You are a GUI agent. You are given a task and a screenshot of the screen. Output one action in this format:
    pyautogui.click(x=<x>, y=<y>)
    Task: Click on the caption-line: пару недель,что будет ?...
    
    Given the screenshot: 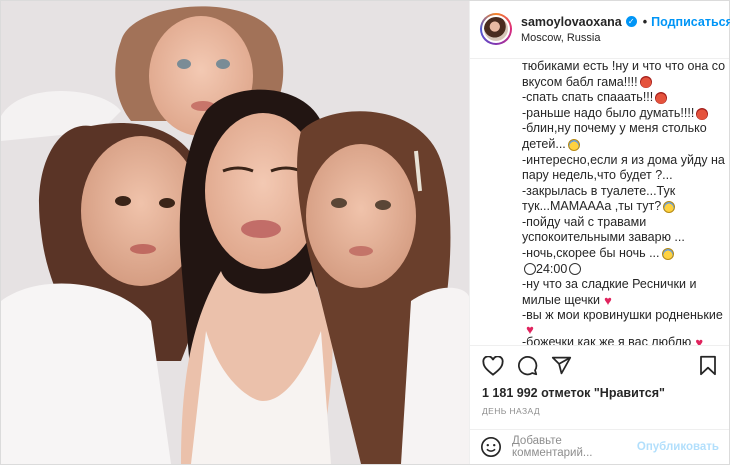 What is the action you would take?
    pyautogui.click(x=619, y=176)
    